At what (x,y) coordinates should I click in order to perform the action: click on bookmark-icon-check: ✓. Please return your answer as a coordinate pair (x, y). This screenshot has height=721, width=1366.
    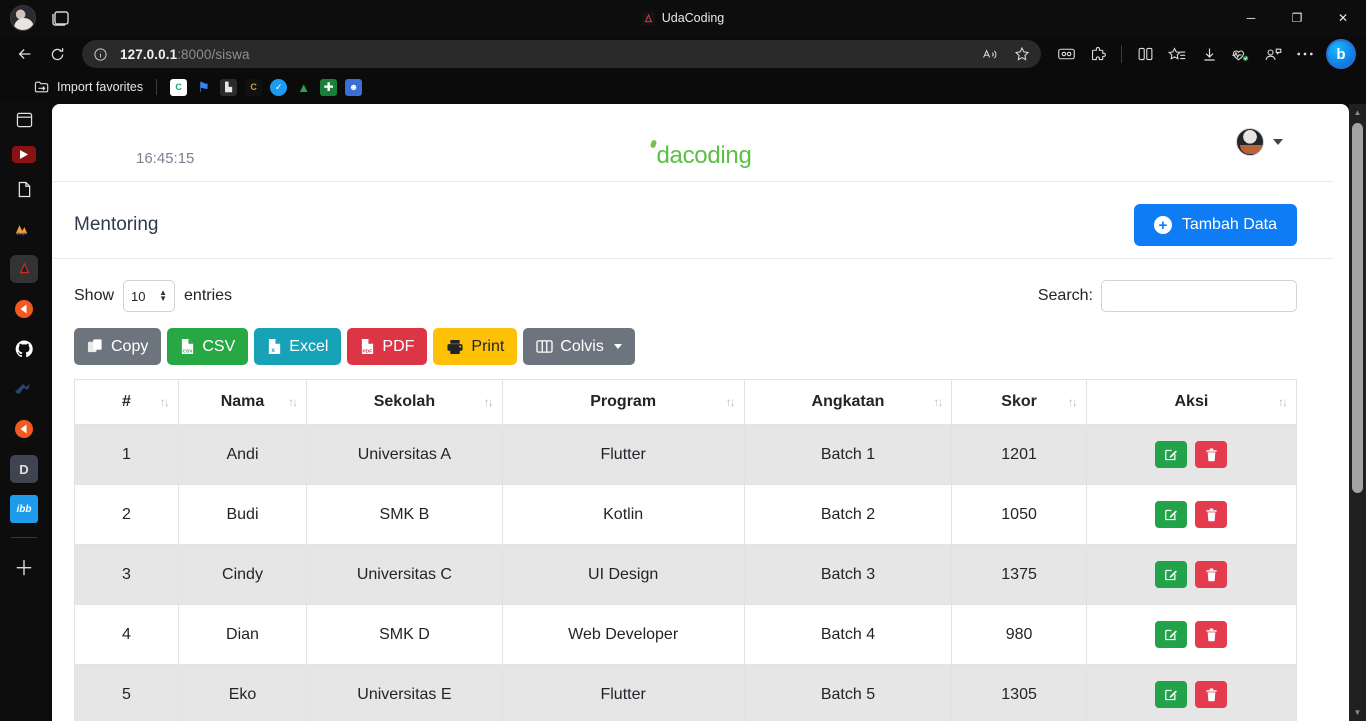
    Looking at the image, I should click on (279, 87).